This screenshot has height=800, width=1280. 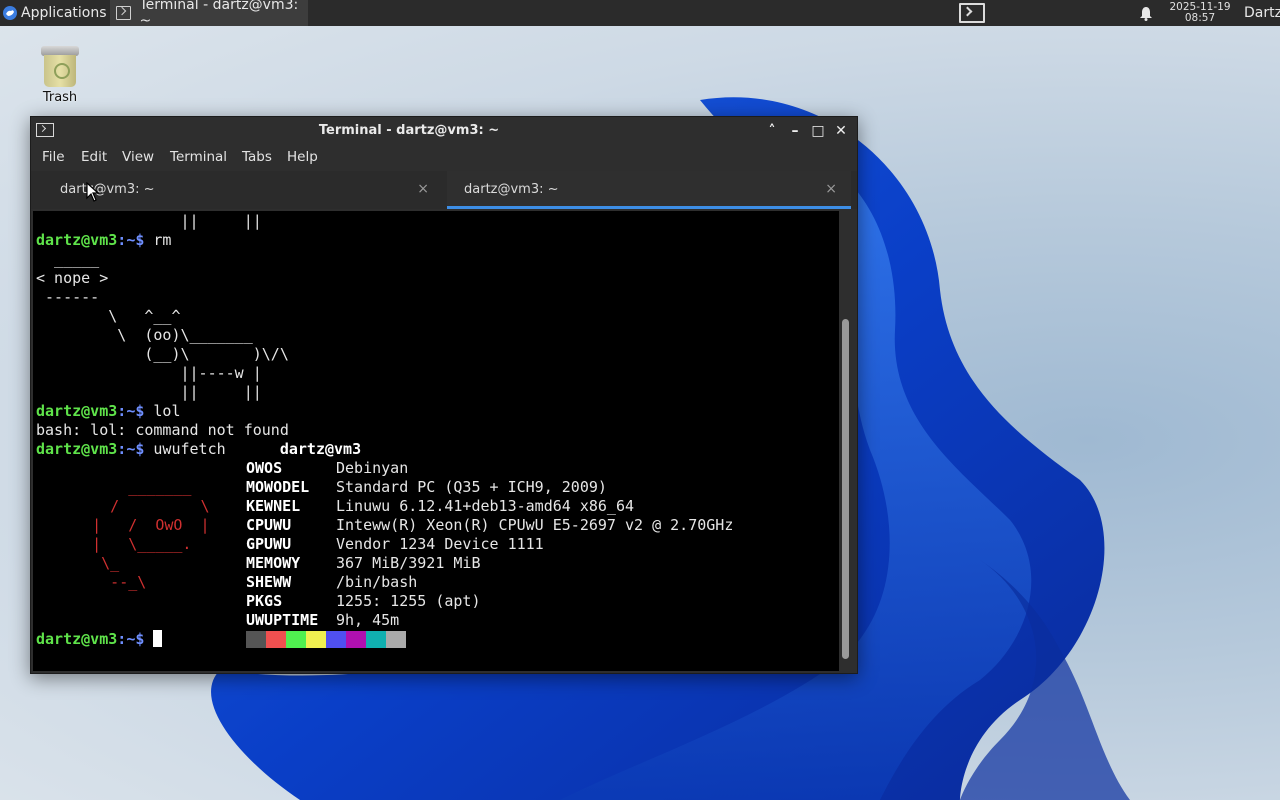 I want to click on desktop-icon-trash: Trash, so click(x=60, y=74).